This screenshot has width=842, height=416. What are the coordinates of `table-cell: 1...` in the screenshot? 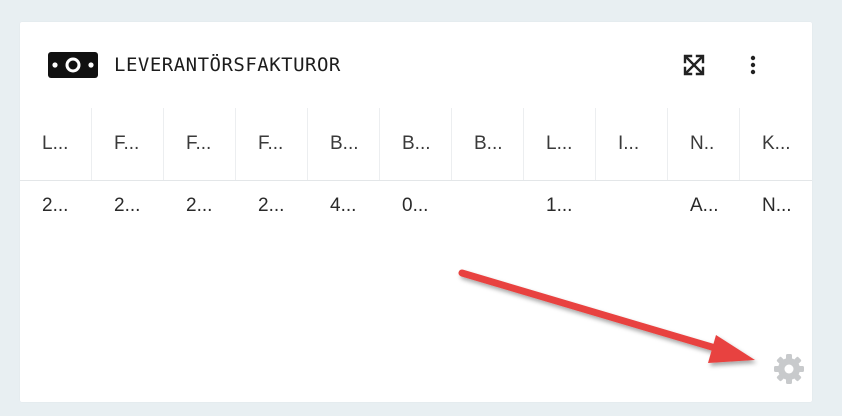 It's located at (559, 205).